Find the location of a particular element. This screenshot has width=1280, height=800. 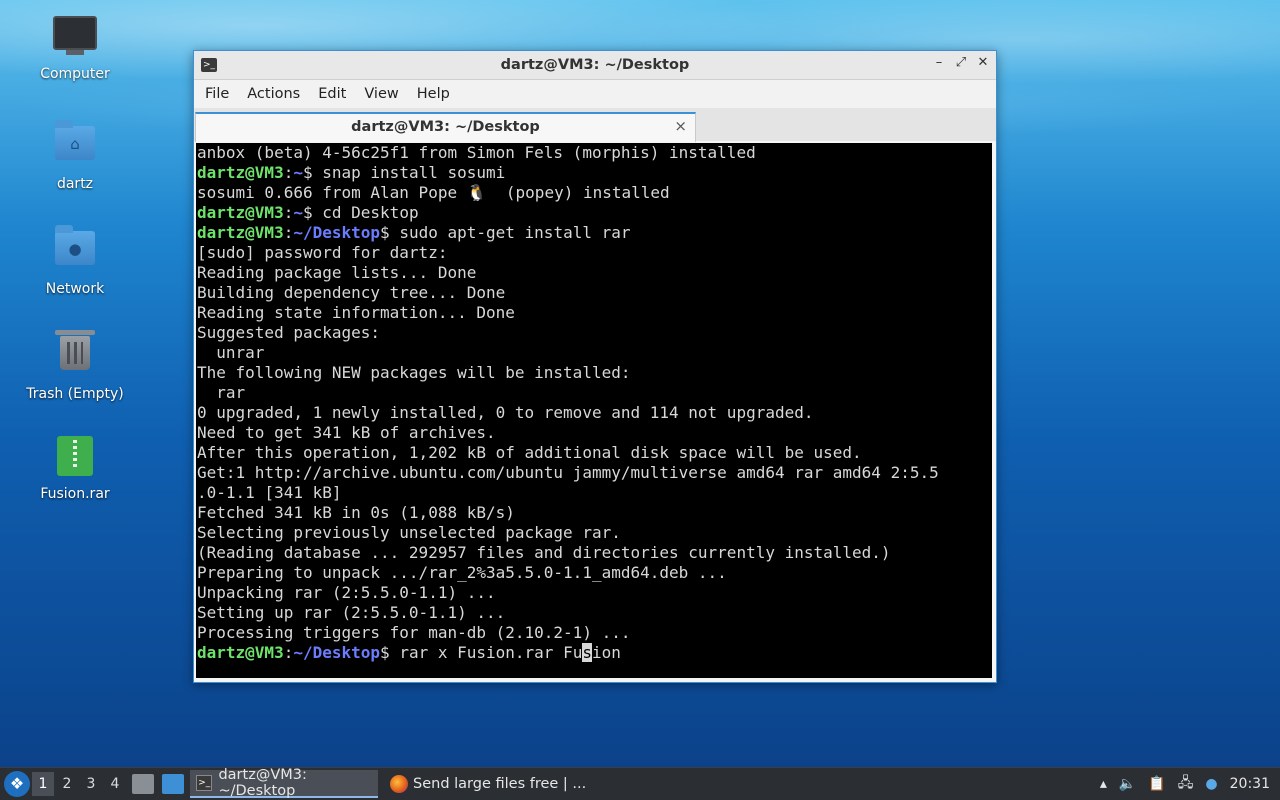

desktop-icon-label: Fusion.rar is located at coordinates (75, 494).